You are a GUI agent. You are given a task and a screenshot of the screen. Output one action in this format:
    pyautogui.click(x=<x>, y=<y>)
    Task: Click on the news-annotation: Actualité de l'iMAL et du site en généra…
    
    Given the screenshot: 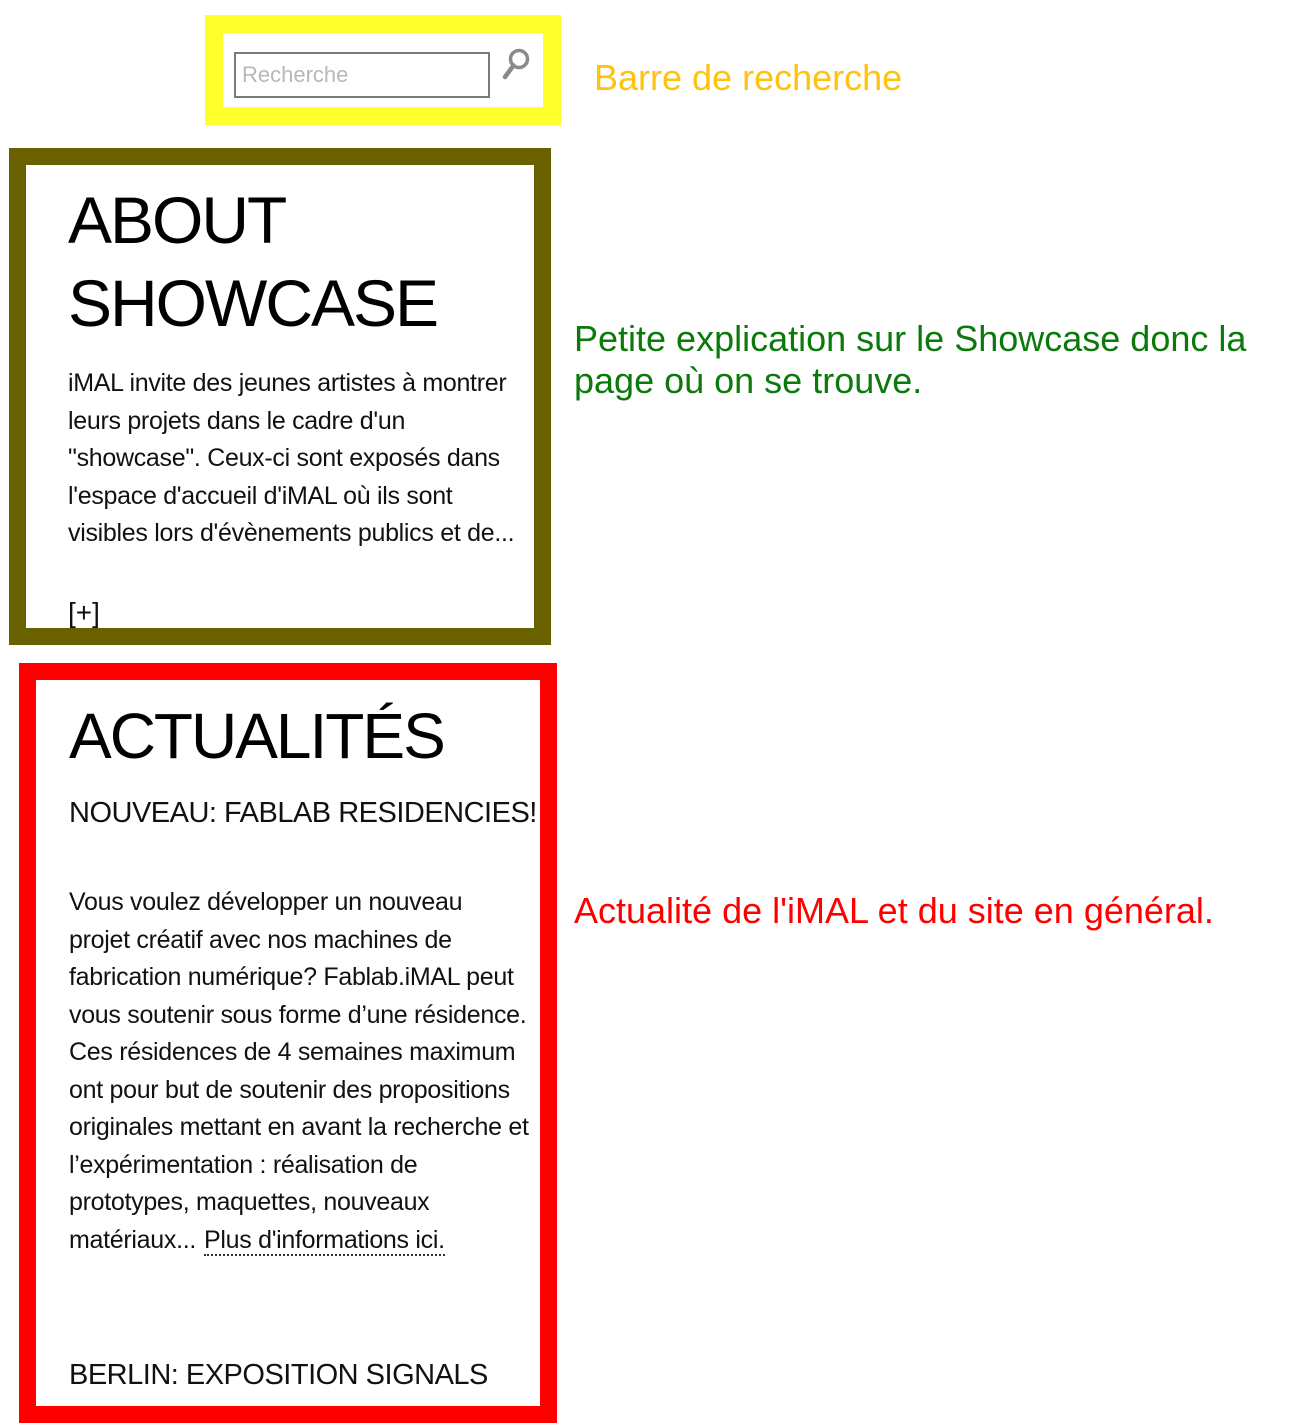 What is the action you would take?
    pyautogui.click(x=894, y=910)
    